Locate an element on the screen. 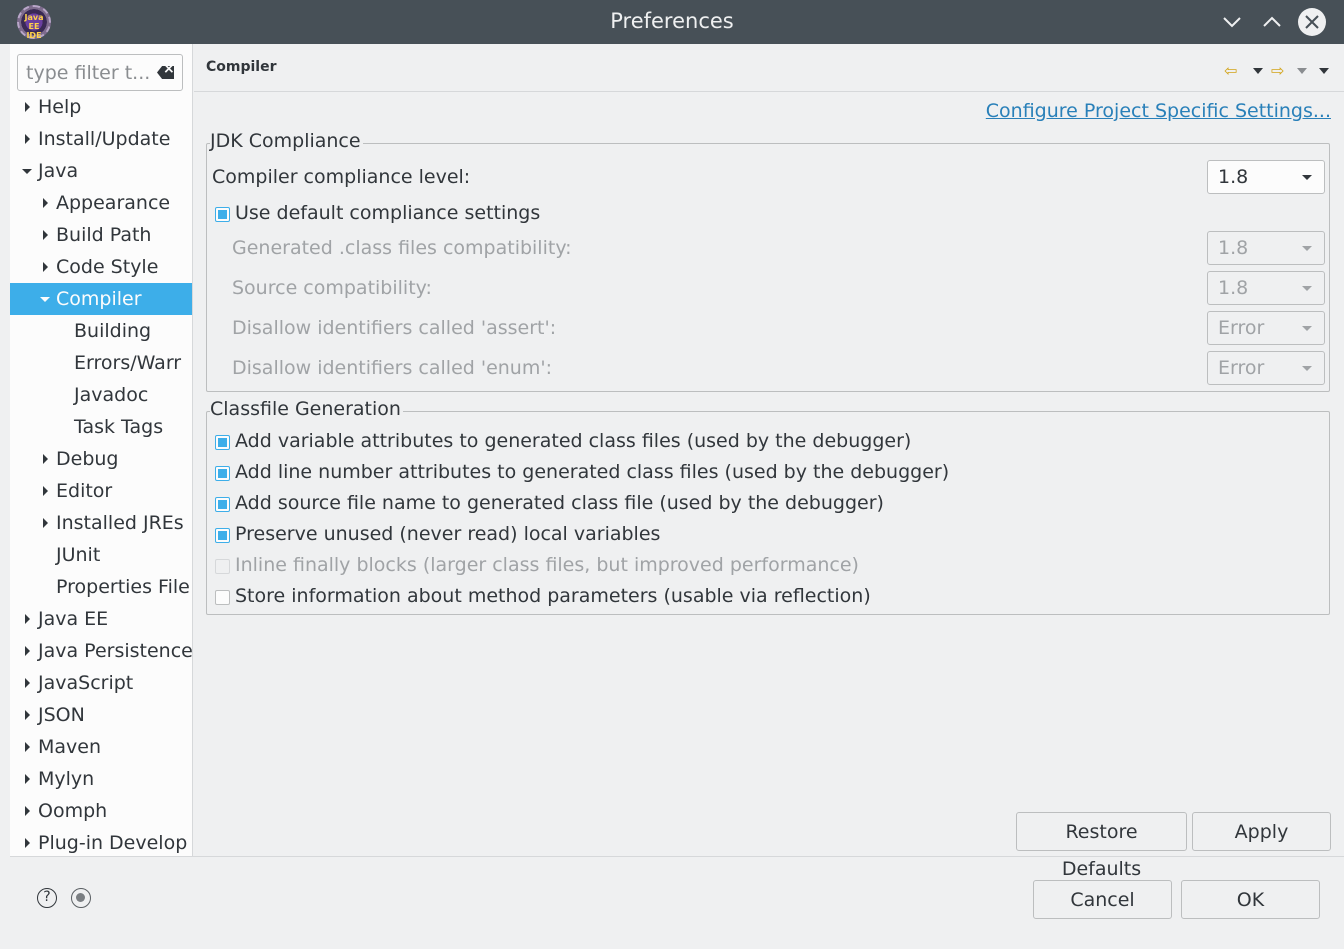 The height and width of the screenshot is (949, 1344). tree-item: Task Tags is located at coordinates (101, 427).